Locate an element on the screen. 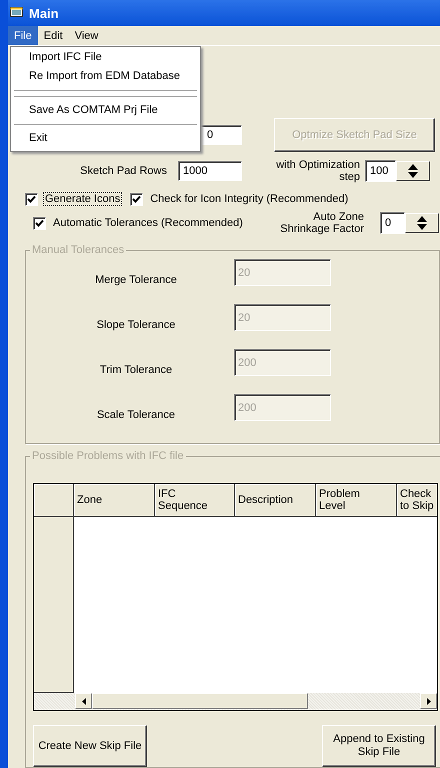 The width and height of the screenshot is (440, 768). checkbox-label: Automatic Tolerances (Recommended) is located at coordinates (148, 223).